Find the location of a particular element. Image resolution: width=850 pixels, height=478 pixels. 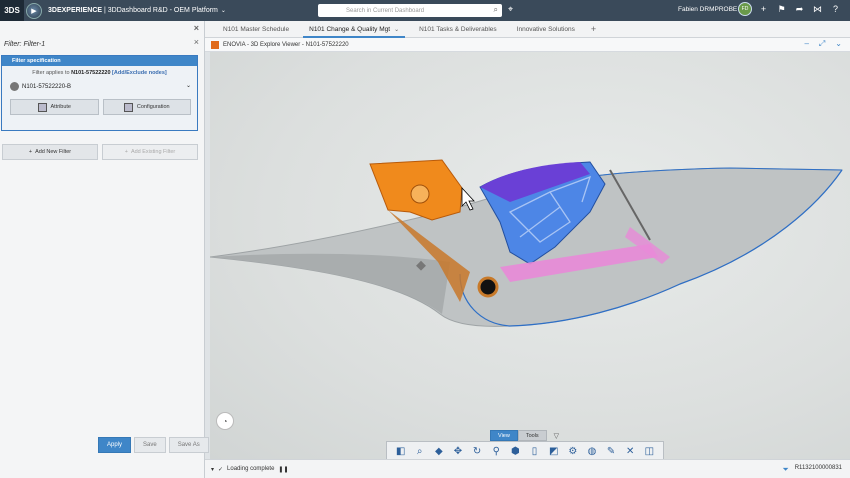

rotate-icon: ↻ is located at coordinates (477, 451).